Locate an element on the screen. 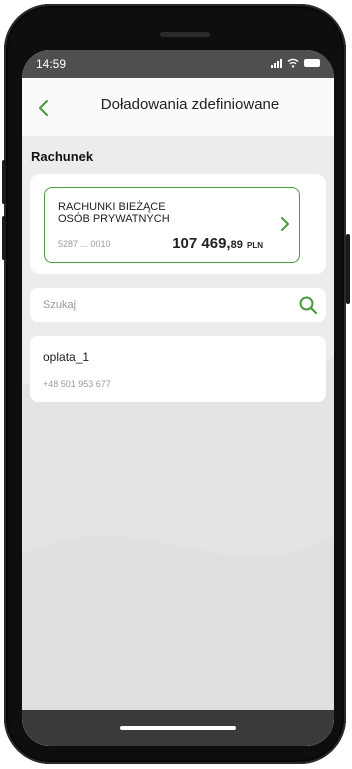 This screenshot has width=352, height=769. recharge-name: oplata_1 is located at coordinates (66, 357).